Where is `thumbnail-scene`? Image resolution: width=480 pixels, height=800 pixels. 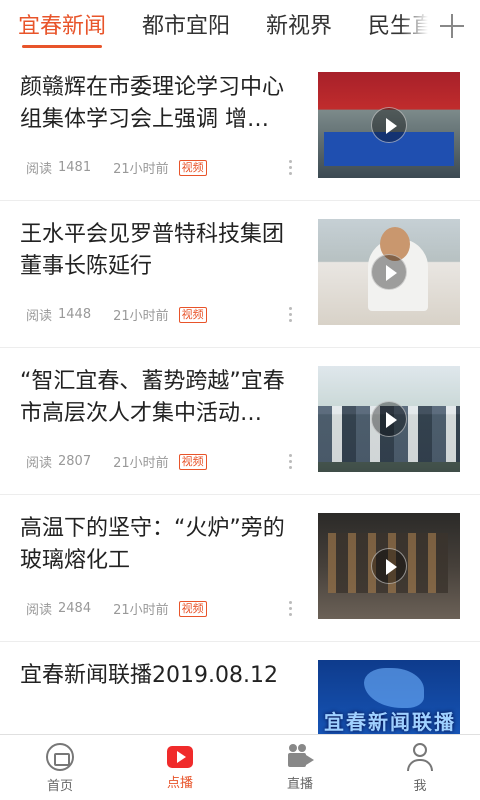 thumbnail-scene is located at coordinates (394, 688).